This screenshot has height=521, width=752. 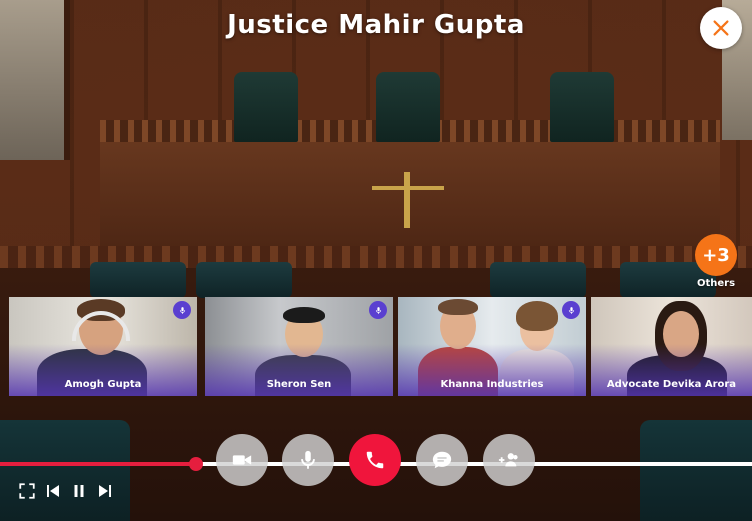 What do you see at coordinates (716, 255) in the screenshot?
I see `others-count: +3` at bounding box center [716, 255].